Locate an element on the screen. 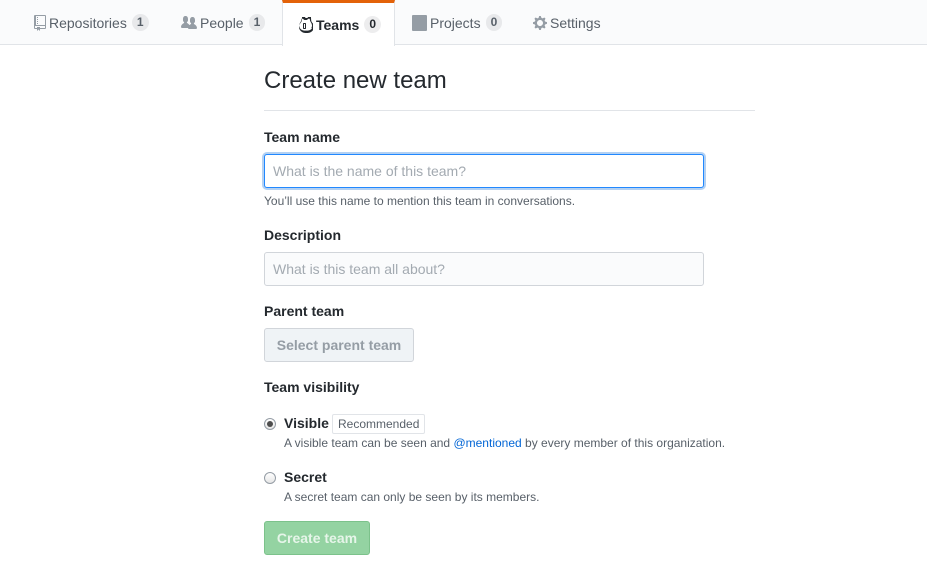 The height and width of the screenshot is (587, 927). visible-desc-text-end: by every member of this organization. is located at coordinates (623, 443).